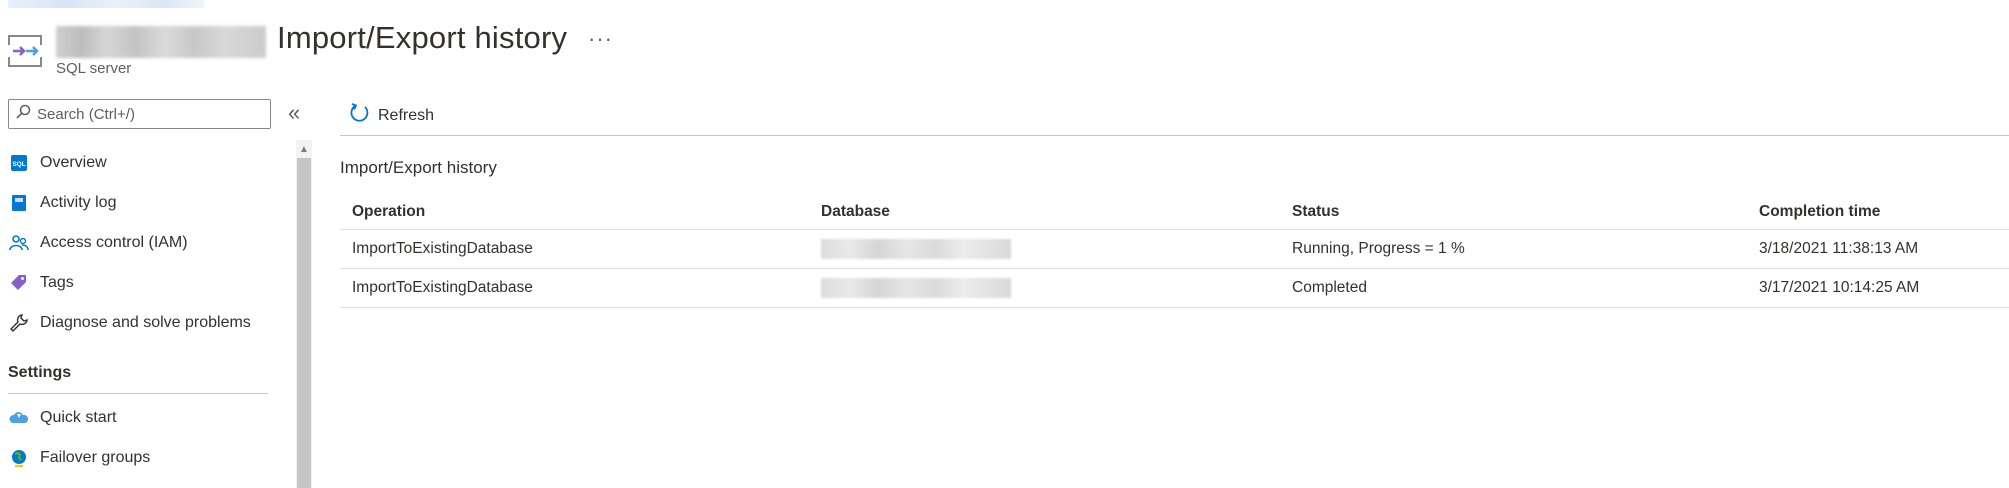 Image resolution: width=2009 pixels, height=488 pixels. Describe the element at coordinates (1315, 211) in the screenshot. I see `column-header-status: Status` at that location.